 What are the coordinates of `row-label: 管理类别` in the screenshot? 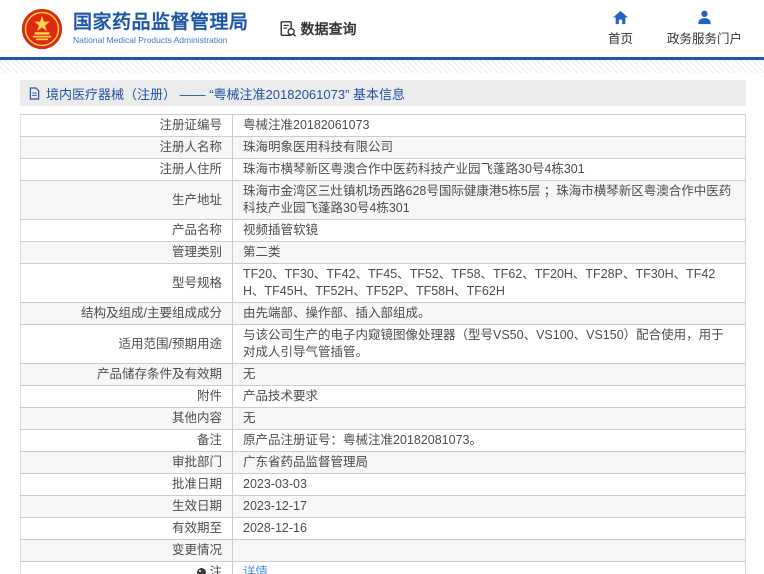 It's located at (126, 252).